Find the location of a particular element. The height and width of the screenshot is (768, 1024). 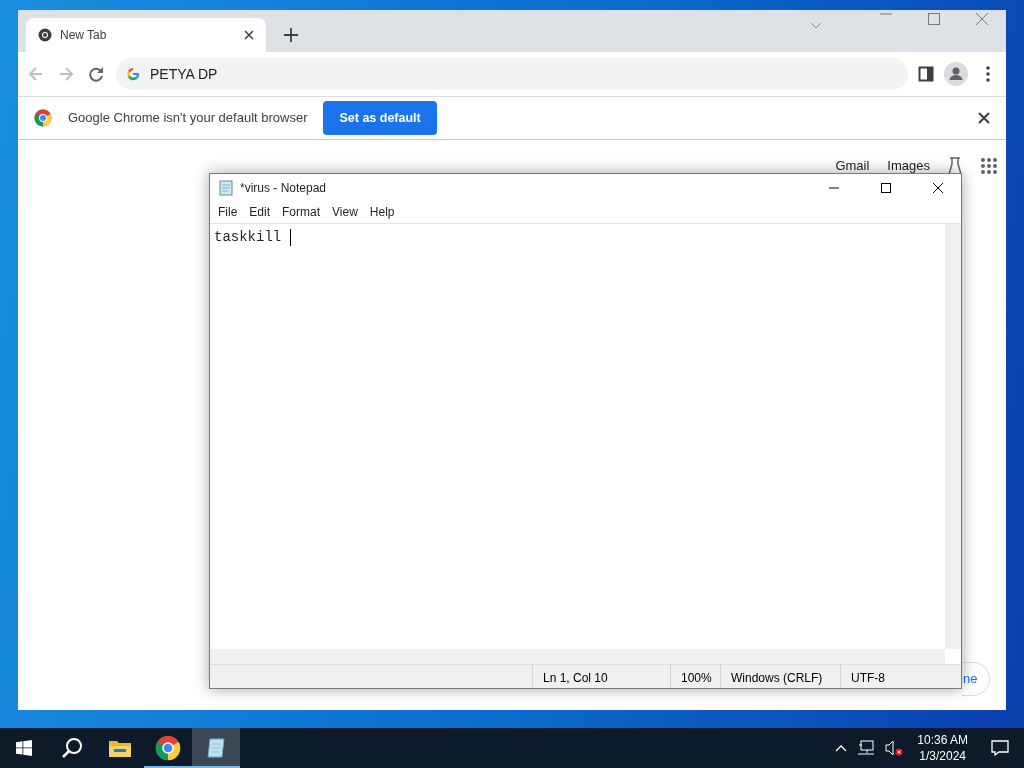

infobar-message: Google Chrome isn't your default browser is located at coordinates (188, 118).